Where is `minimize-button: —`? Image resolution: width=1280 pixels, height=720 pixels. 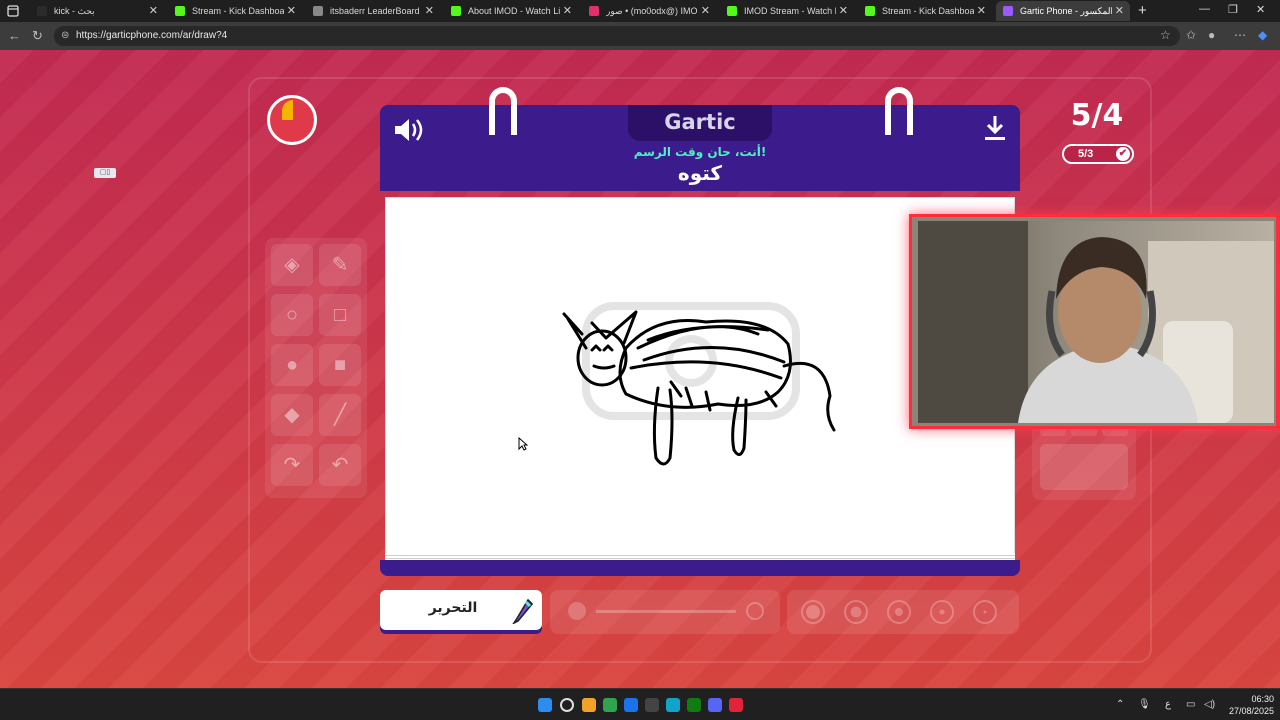 minimize-button: — is located at coordinates (1204, 9).